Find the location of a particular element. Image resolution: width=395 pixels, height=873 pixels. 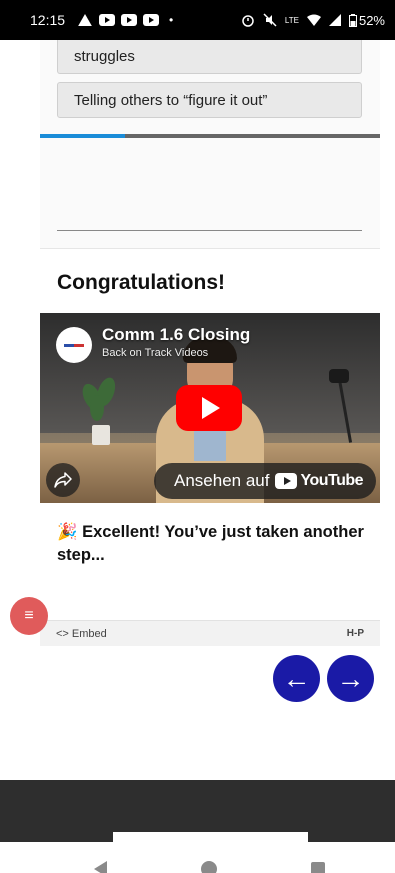

play-icon is located at coordinates (211, 408).